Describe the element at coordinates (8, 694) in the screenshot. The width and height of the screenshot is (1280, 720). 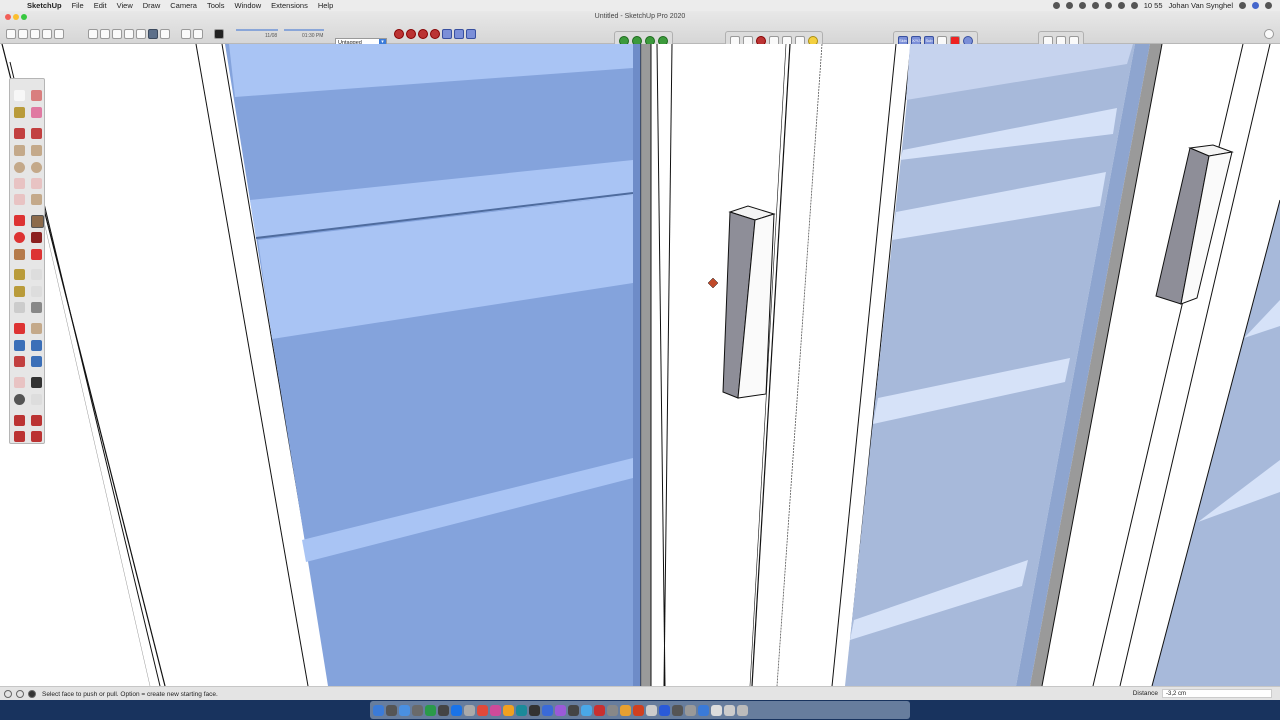
I see `geo-location-icon` at that location.